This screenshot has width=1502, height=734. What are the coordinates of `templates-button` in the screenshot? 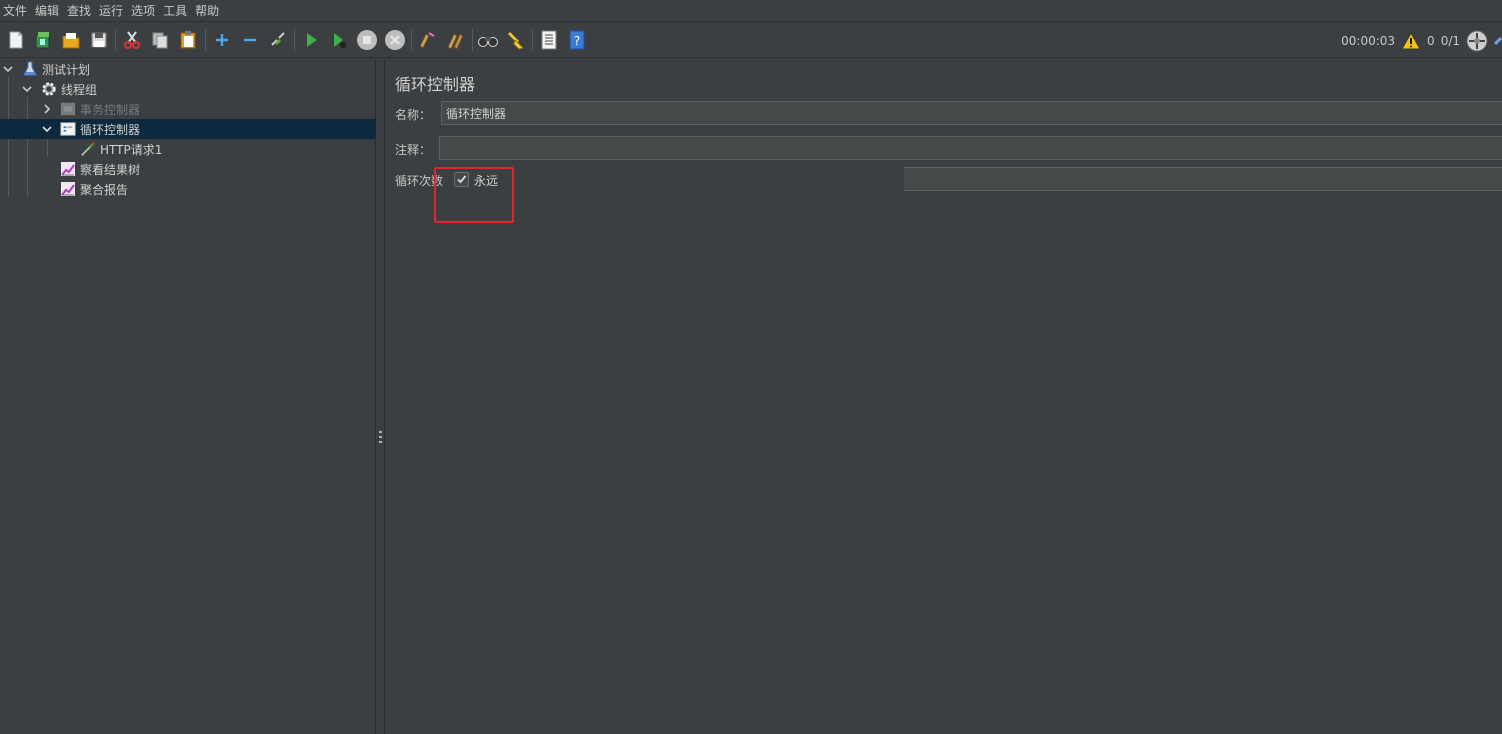 It's located at (43, 40).